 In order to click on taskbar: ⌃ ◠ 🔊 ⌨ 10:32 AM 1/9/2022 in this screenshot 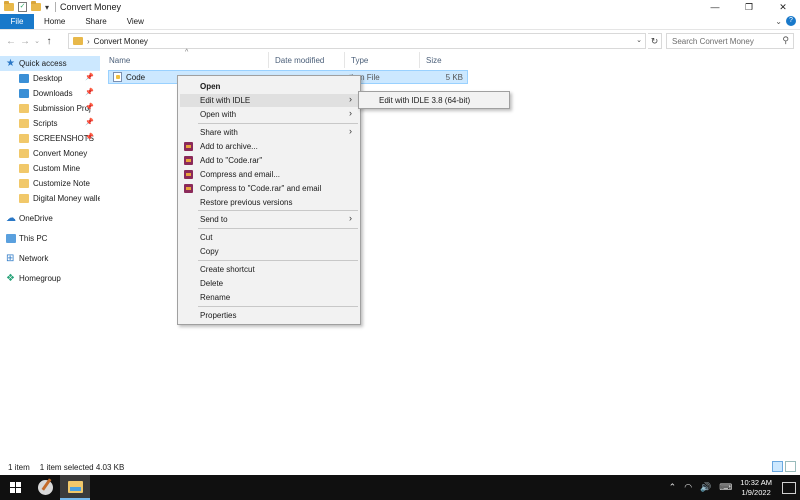, I will do `click(400, 487)`.